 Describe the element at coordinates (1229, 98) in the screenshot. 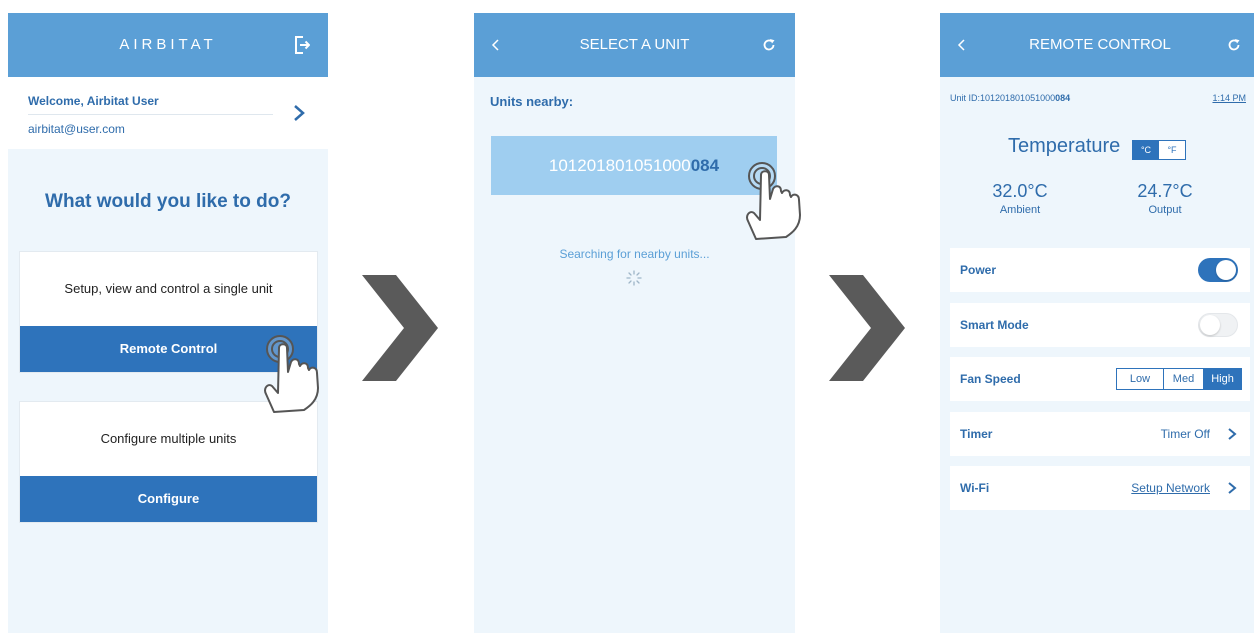

I see `last-update-time: 1:14 PM` at that location.